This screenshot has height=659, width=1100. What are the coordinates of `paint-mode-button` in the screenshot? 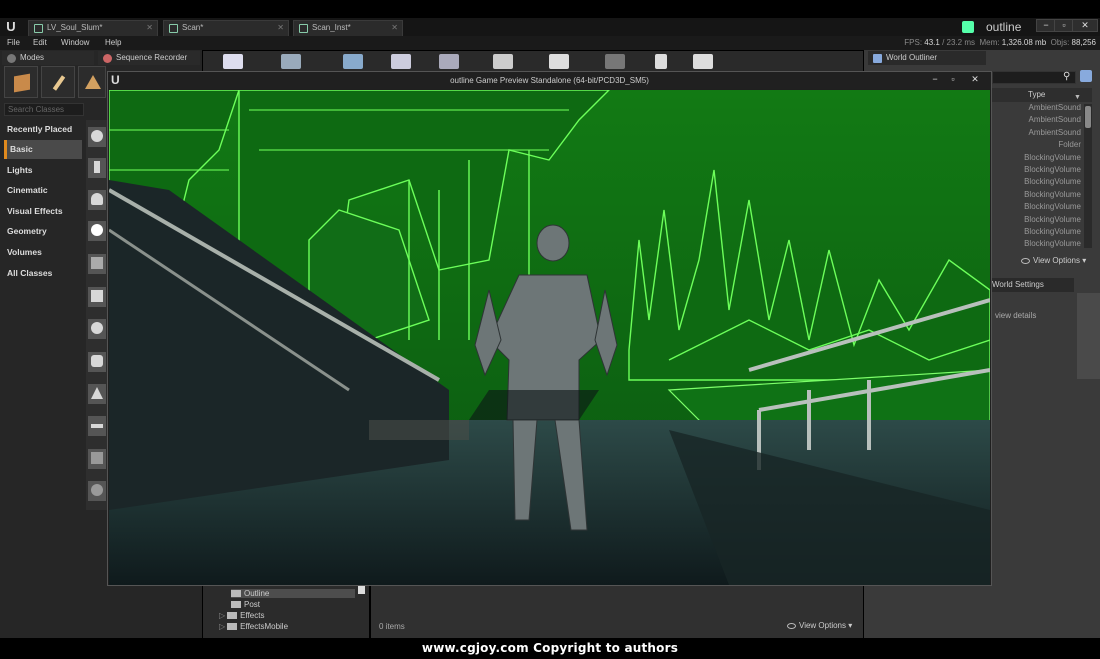 It's located at (58, 82).